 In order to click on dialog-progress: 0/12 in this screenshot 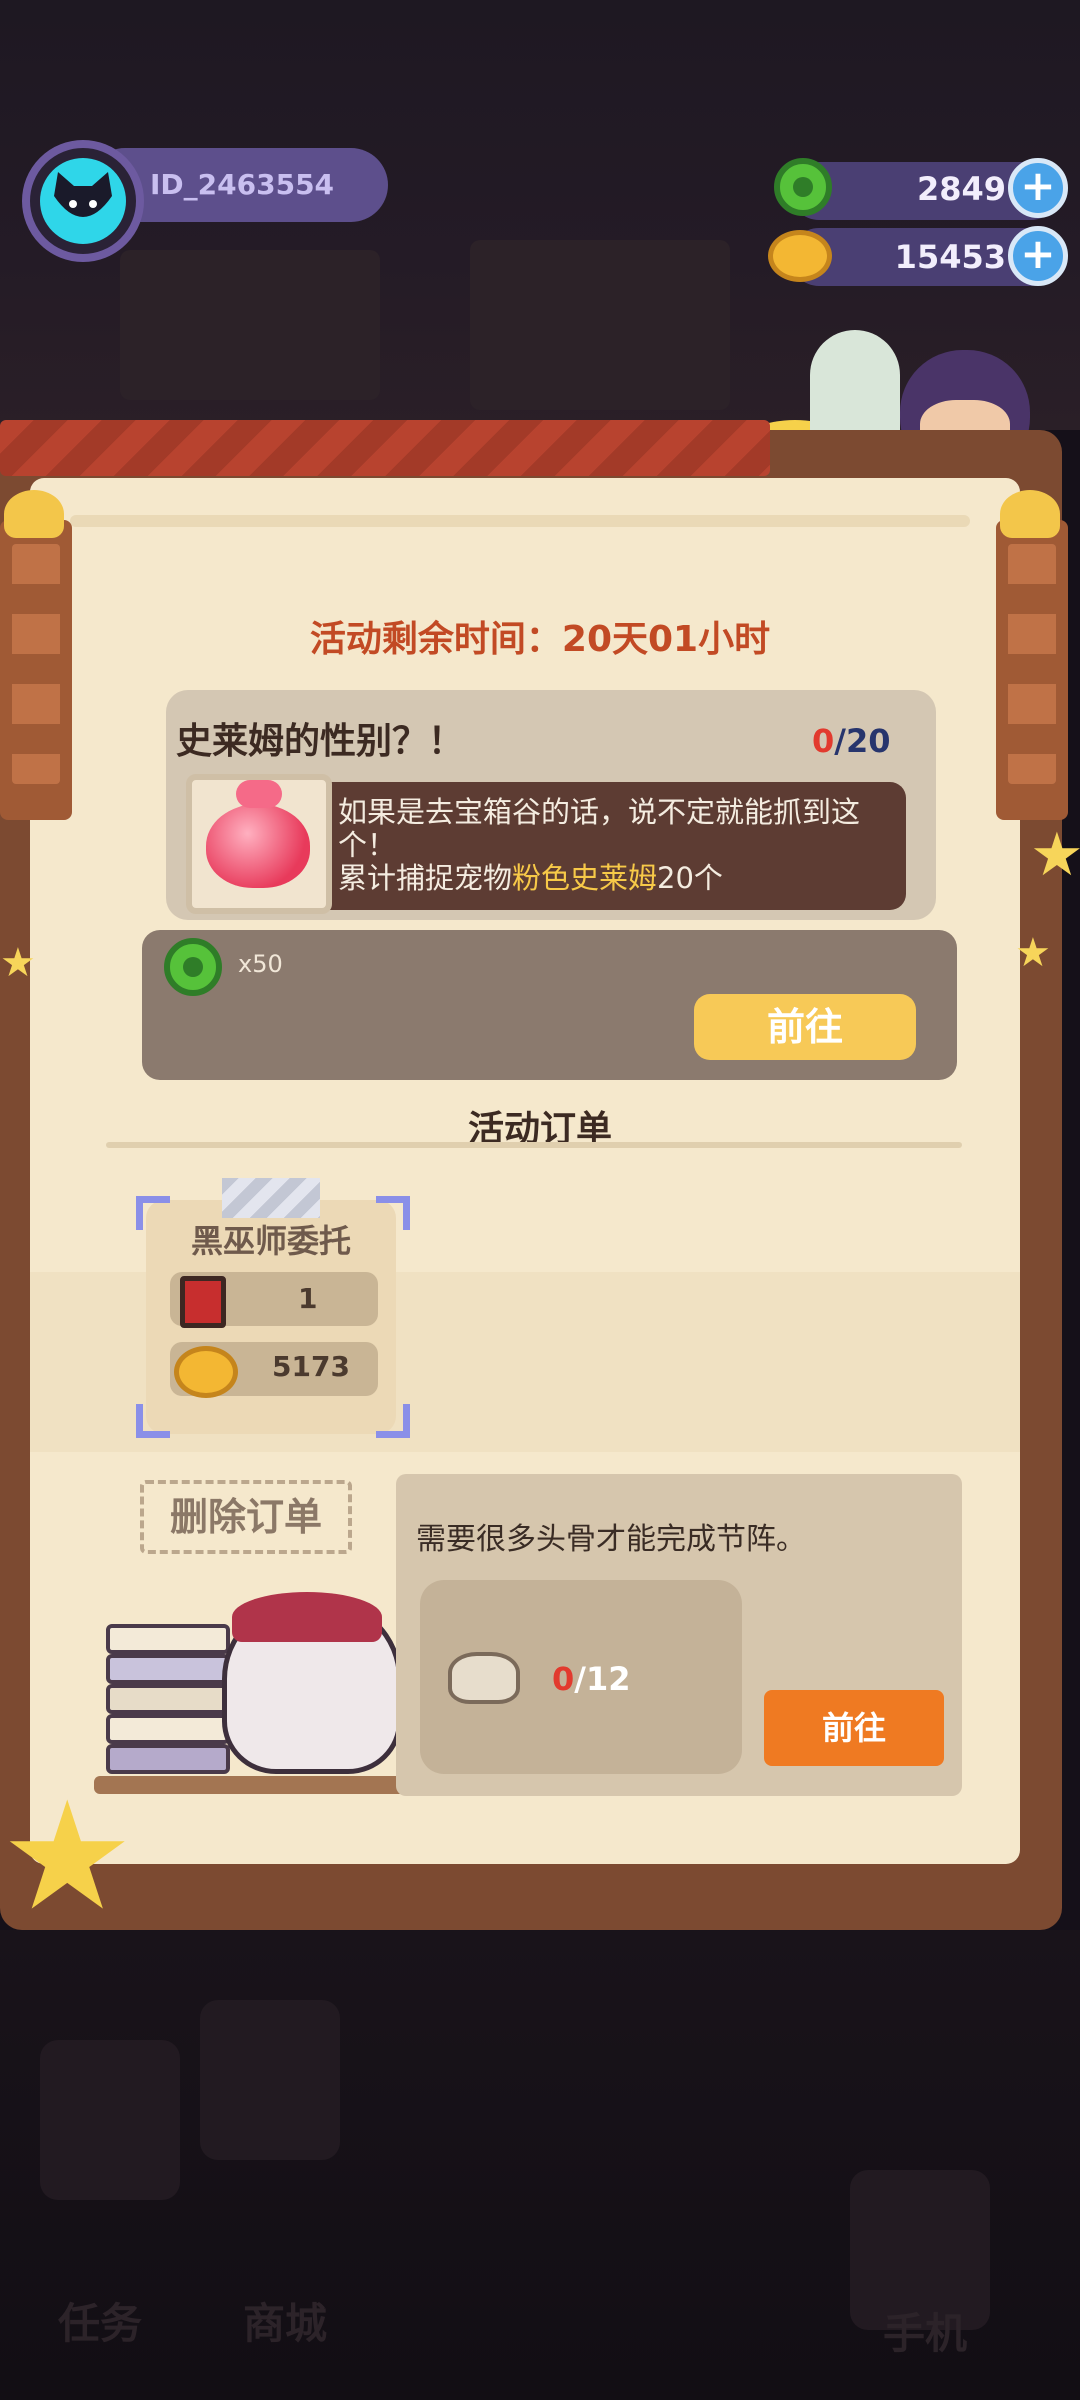, I will do `click(591, 1679)`.